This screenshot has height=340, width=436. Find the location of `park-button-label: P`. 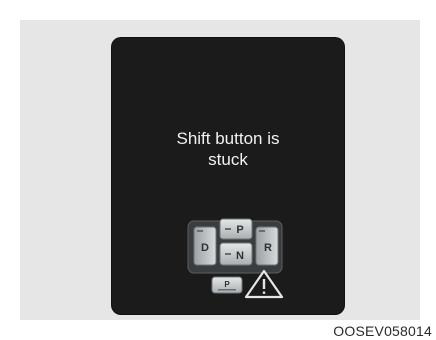

park-button-label: P is located at coordinates (239, 230).